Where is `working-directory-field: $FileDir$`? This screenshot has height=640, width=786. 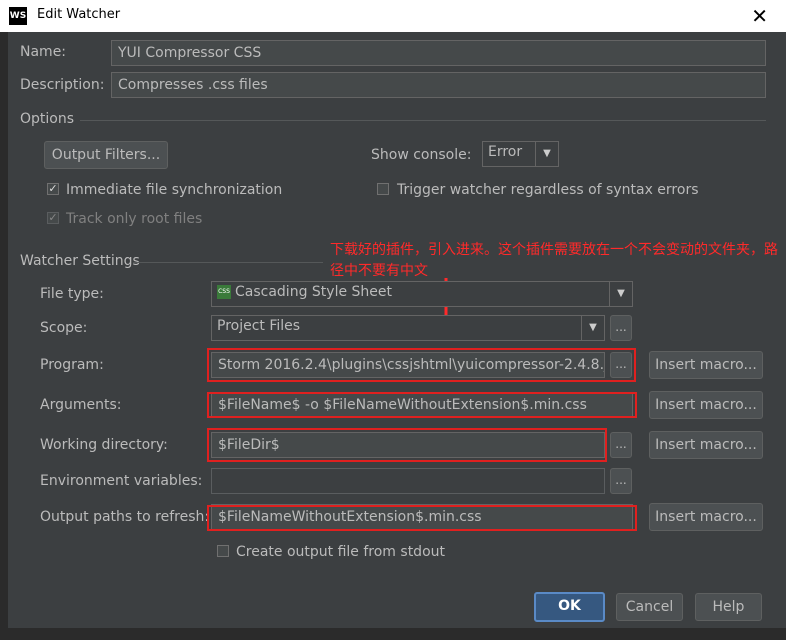
working-directory-field: $FileDir$ is located at coordinates (408, 445).